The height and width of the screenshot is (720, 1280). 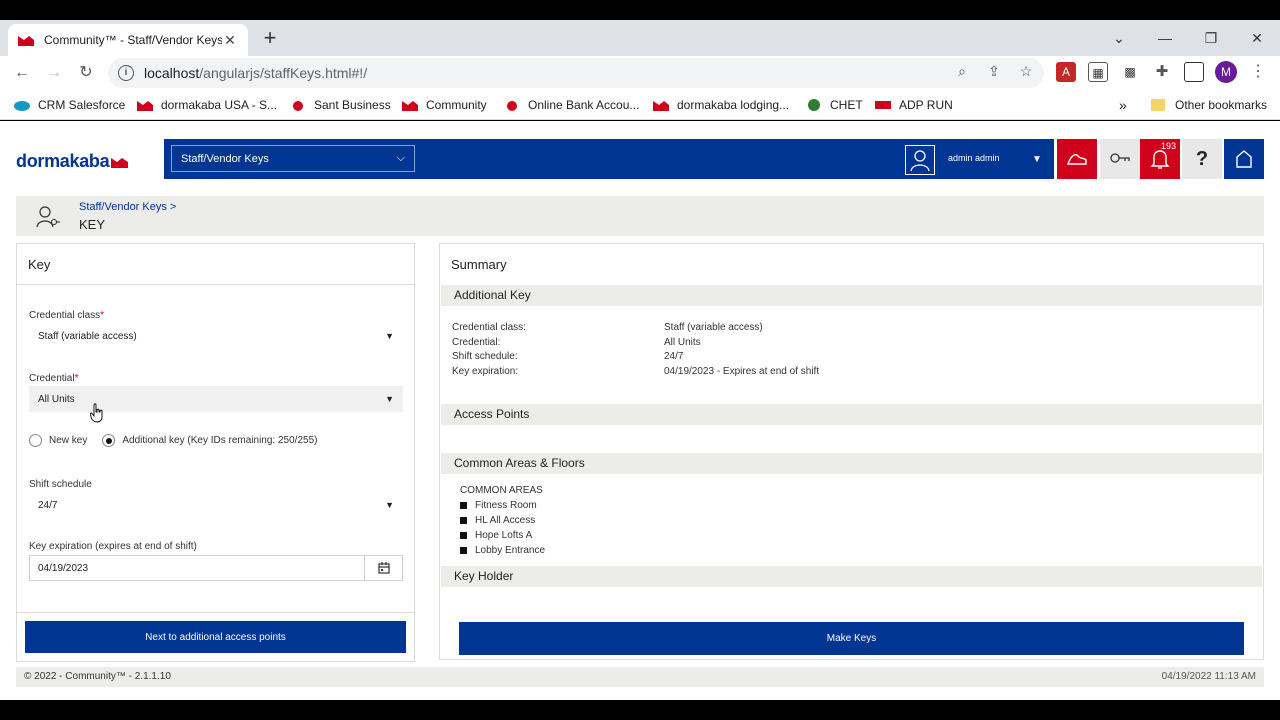 What do you see at coordinates (1194, 72) in the screenshot?
I see `side-panel-icon` at bounding box center [1194, 72].